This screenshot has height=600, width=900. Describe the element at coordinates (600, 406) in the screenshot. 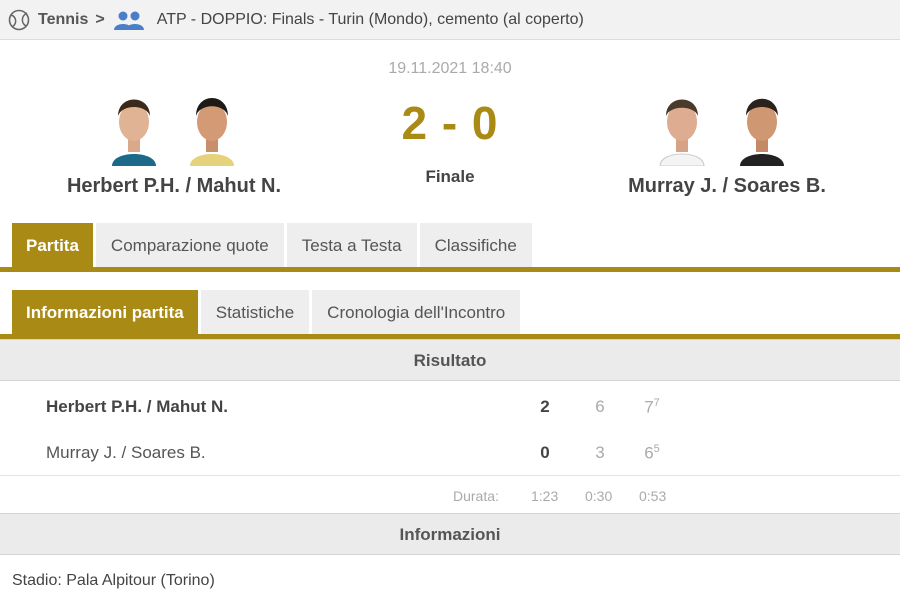

I see `result-set1-score: 6` at that location.